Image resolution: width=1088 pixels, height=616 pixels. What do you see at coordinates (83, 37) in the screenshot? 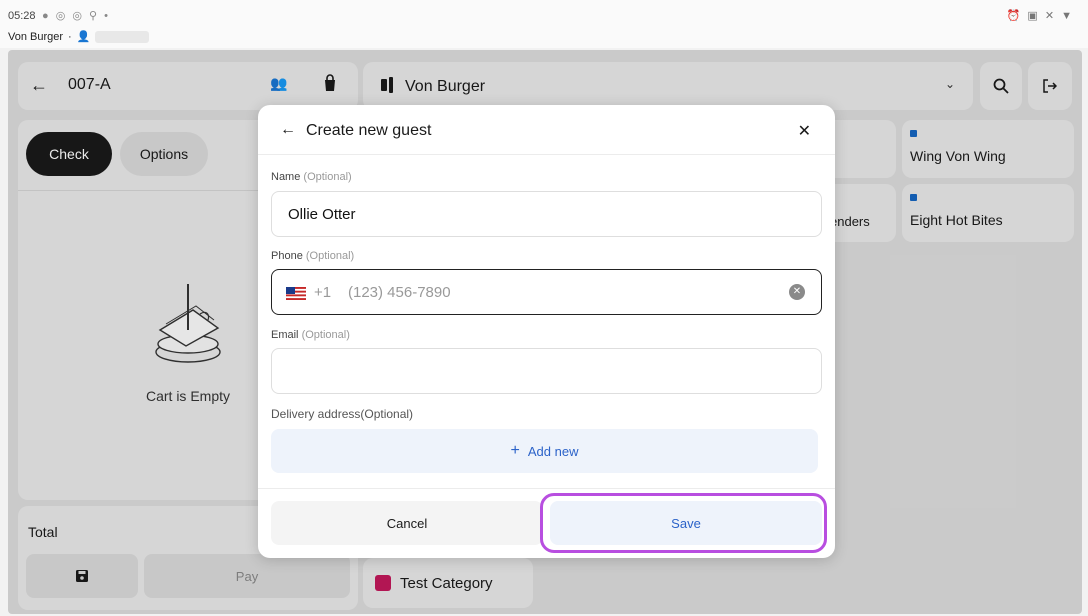
I see `person-icon: 👤` at bounding box center [83, 37].